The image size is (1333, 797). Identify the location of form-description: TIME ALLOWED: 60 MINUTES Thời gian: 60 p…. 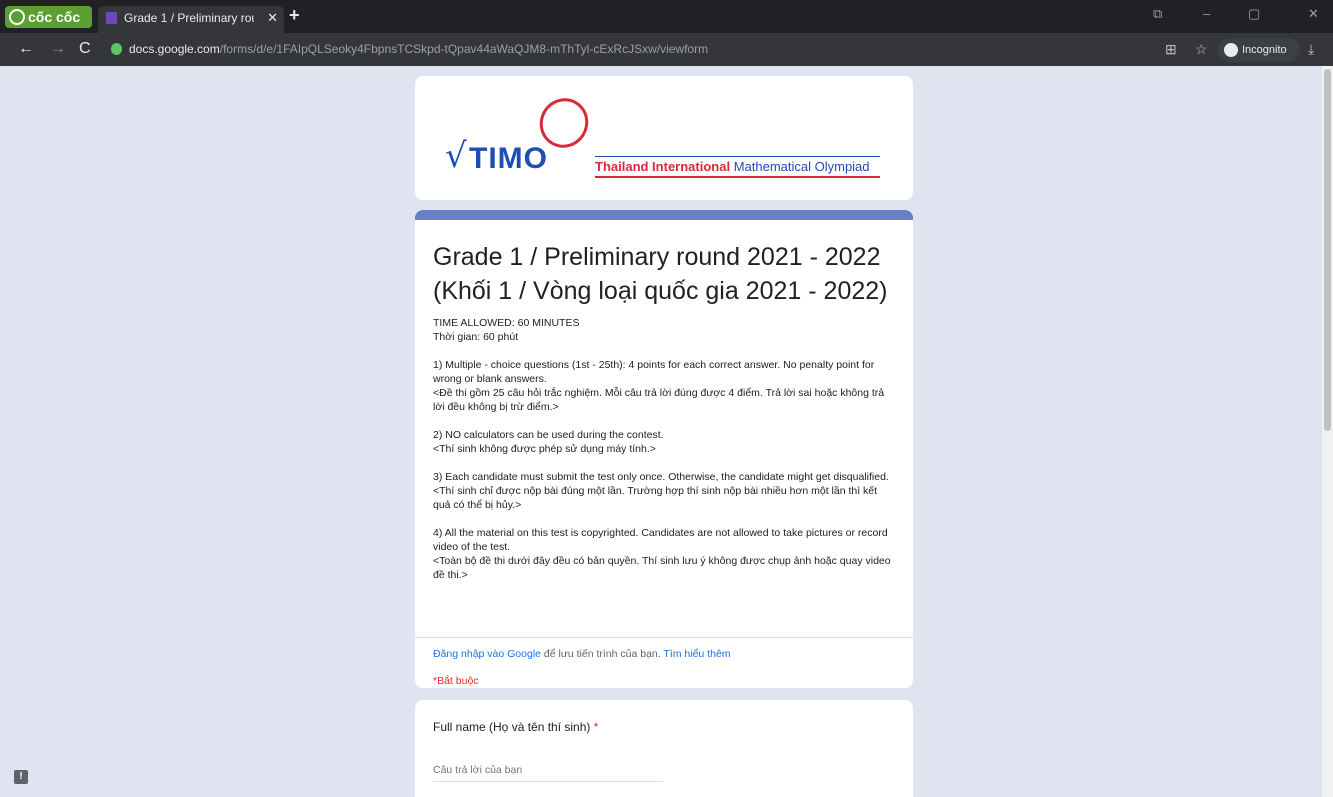
(663, 456).